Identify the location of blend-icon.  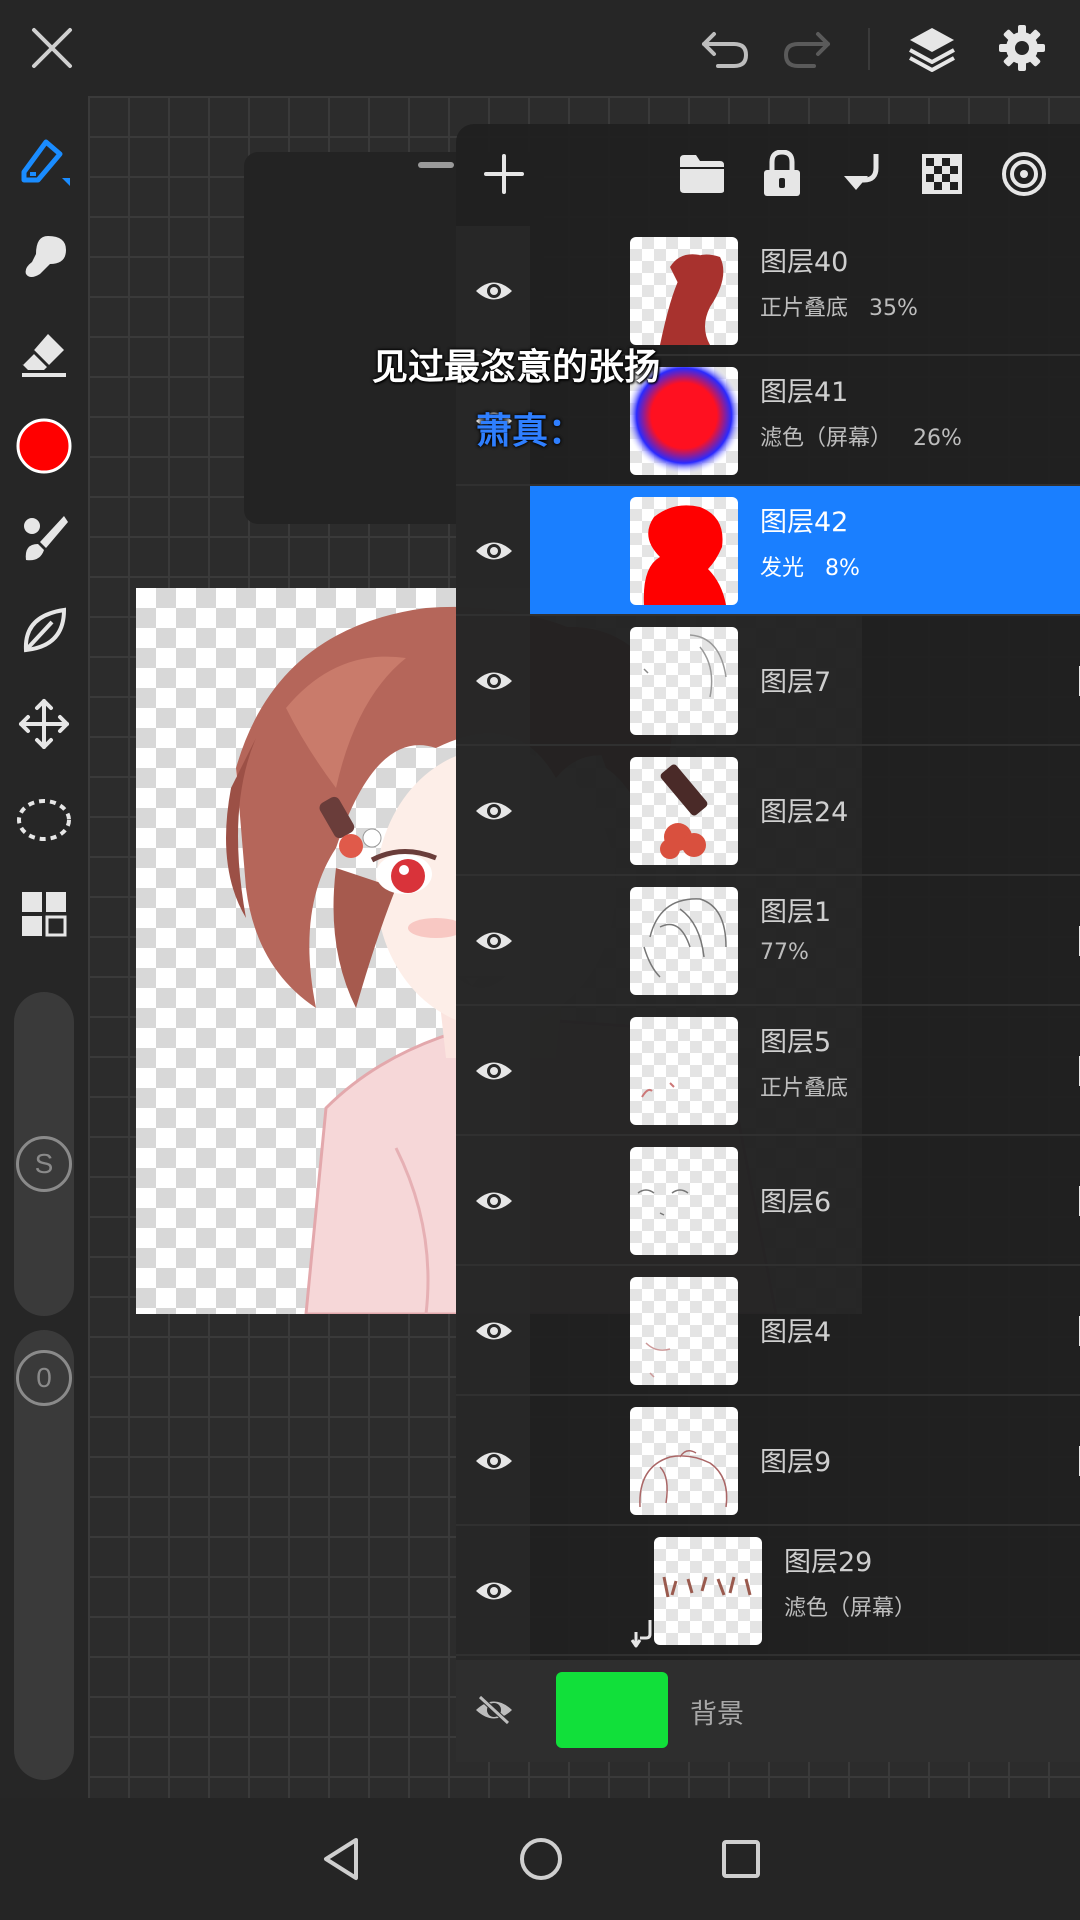
(1024, 174).